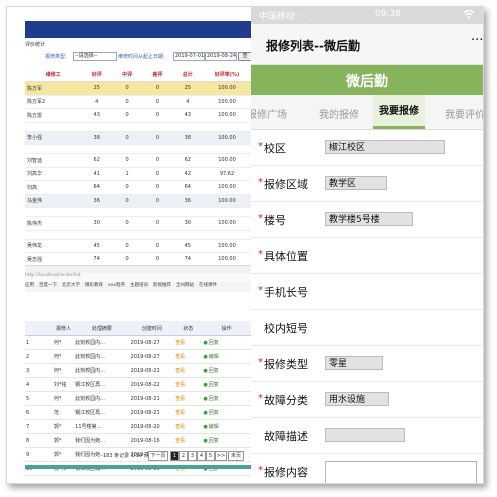  Describe the element at coordinates (401, 472) in the screenshot. I see `content-textarea` at that location.